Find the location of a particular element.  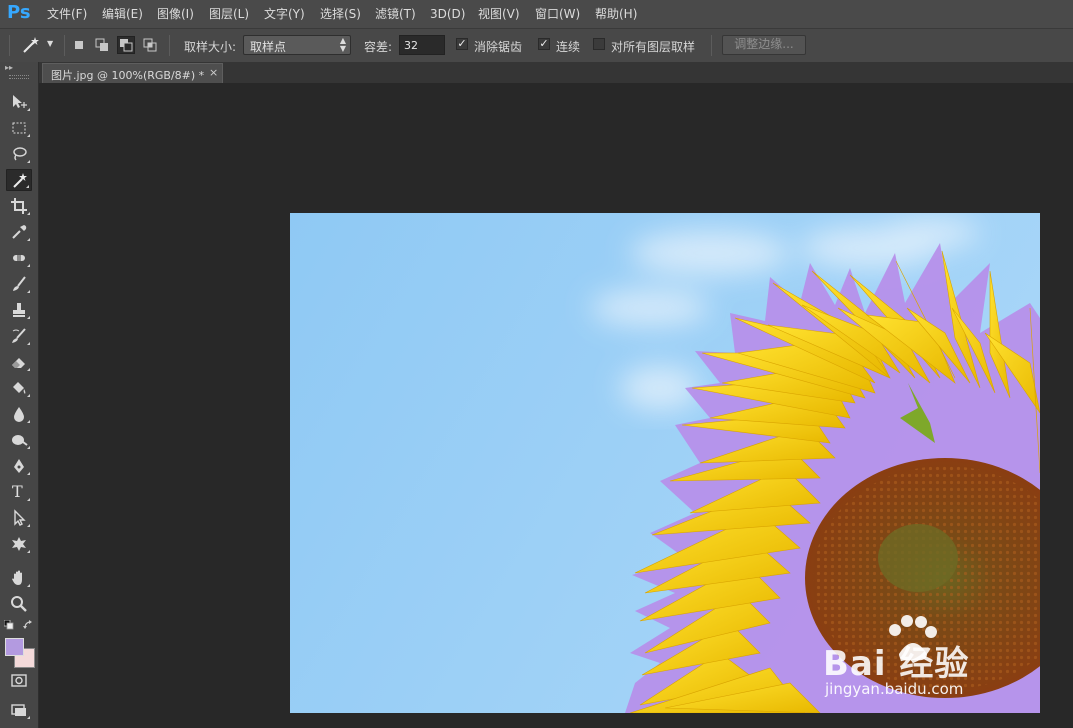

eraser-tool is located at coordinates (19, 362).